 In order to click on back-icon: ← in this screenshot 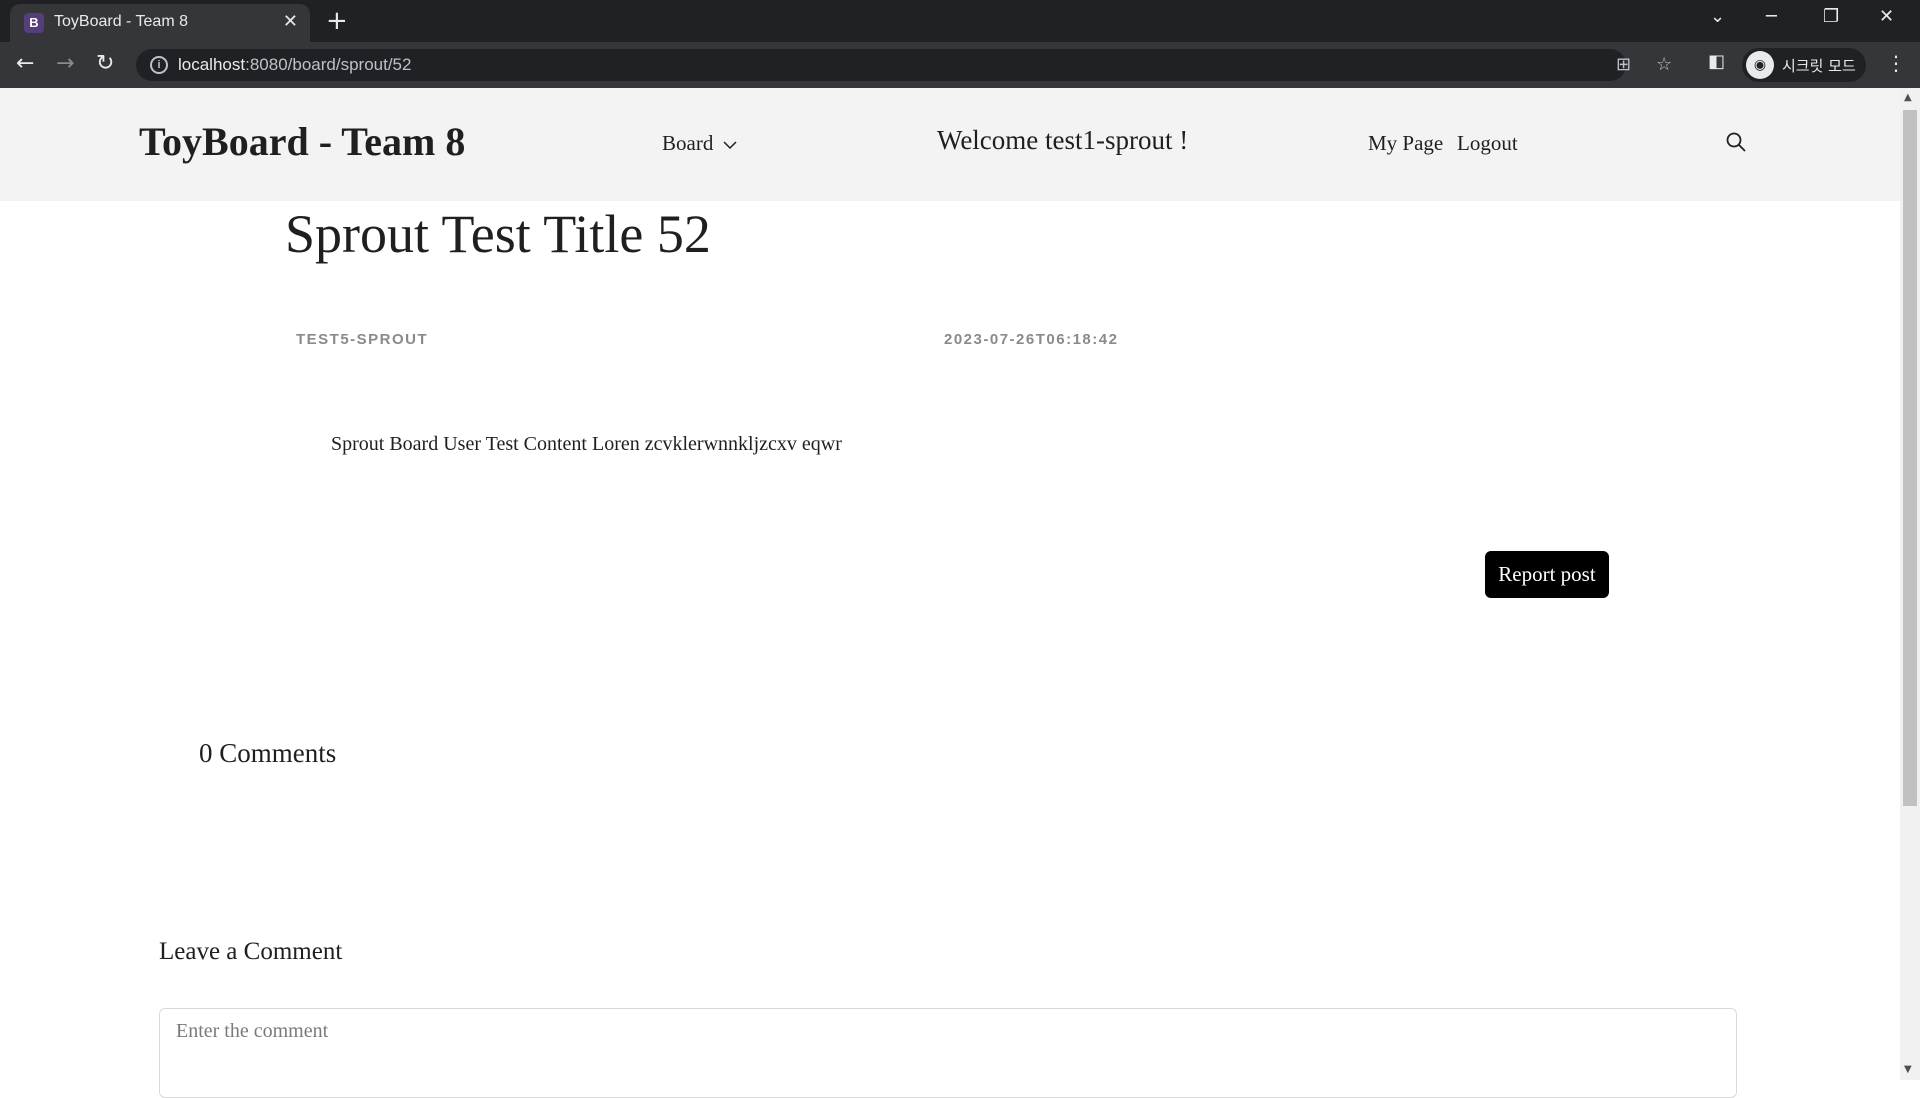, I will do `click(25, 63)`.